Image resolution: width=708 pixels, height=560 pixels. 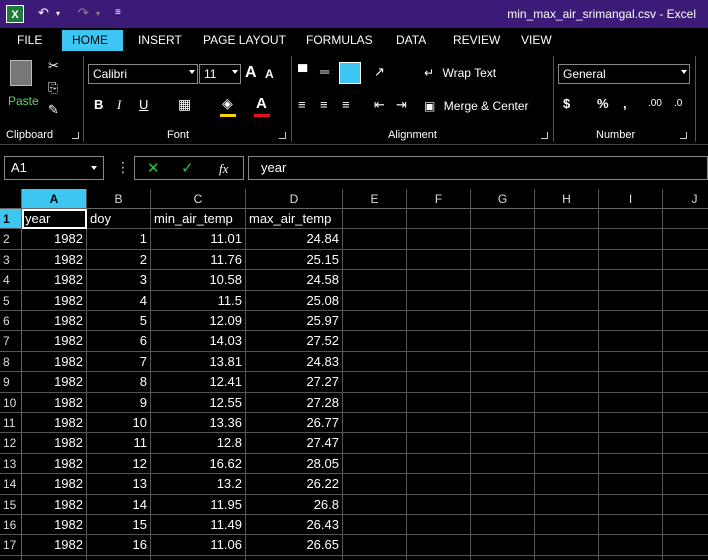 What do you see at coordinates (119, 423) in the screenshot?
I see `data-cell: 10` at bounding box center [119, 423].